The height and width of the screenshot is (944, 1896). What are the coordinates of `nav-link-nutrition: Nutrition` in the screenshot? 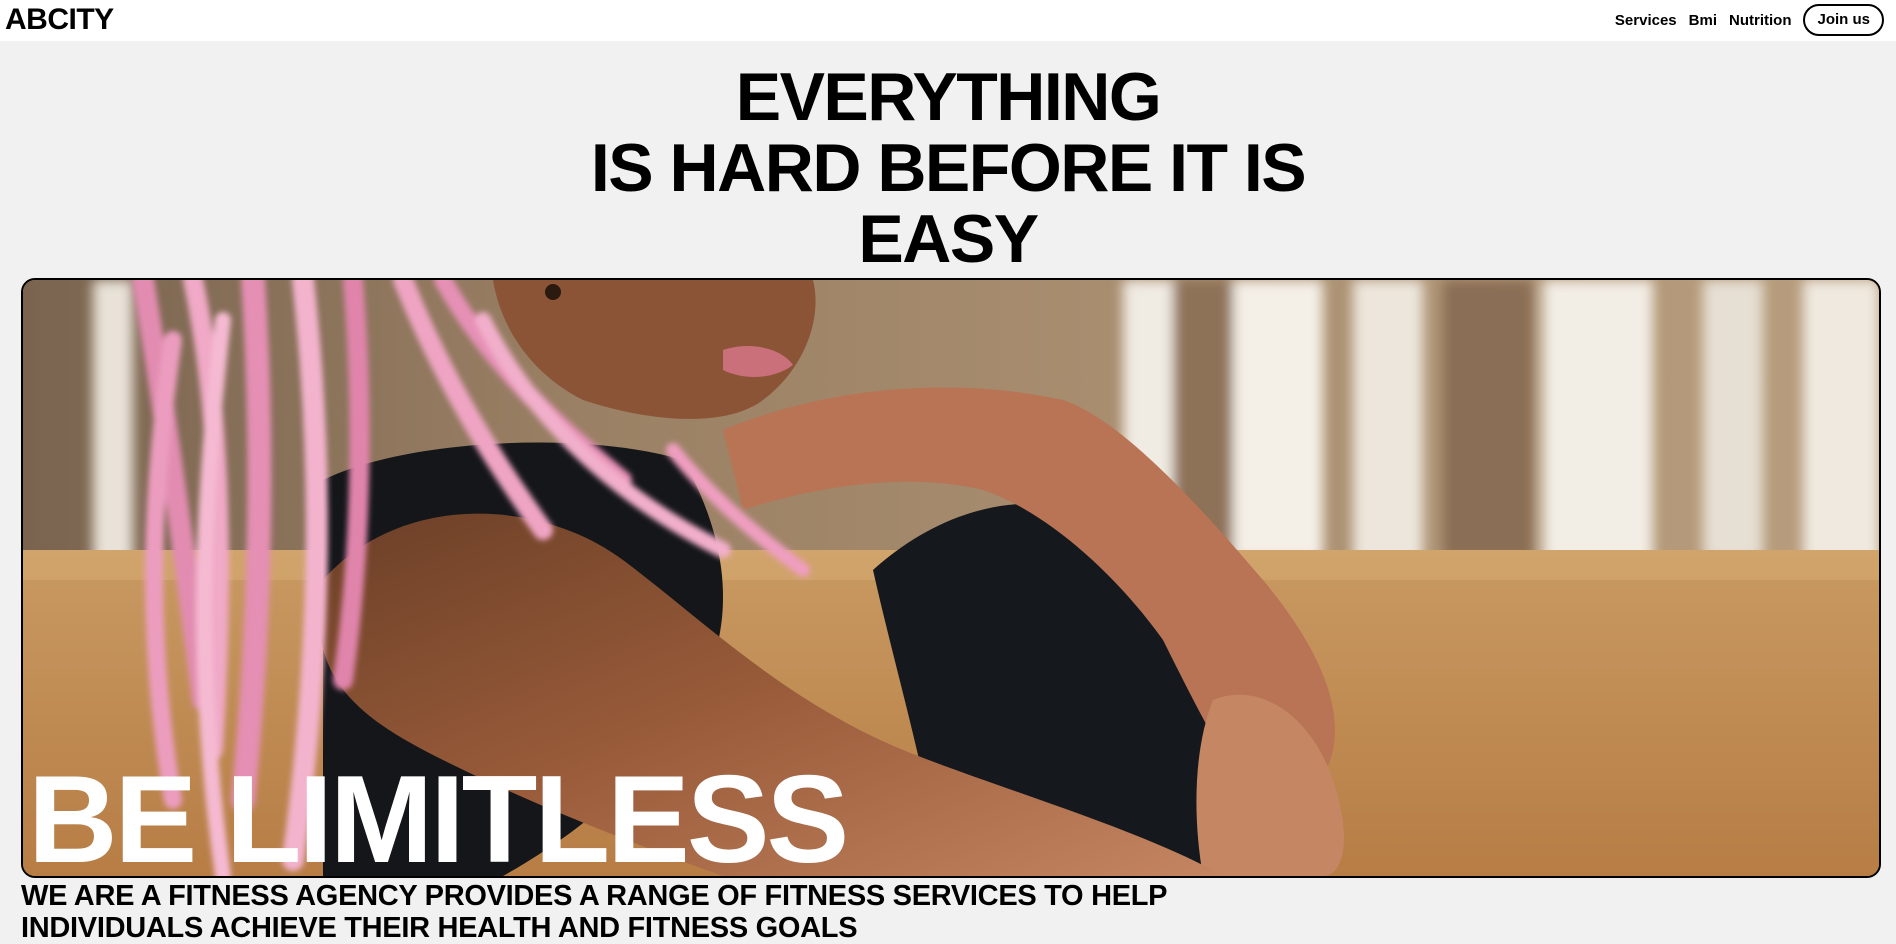 It's located at (1760, 20).